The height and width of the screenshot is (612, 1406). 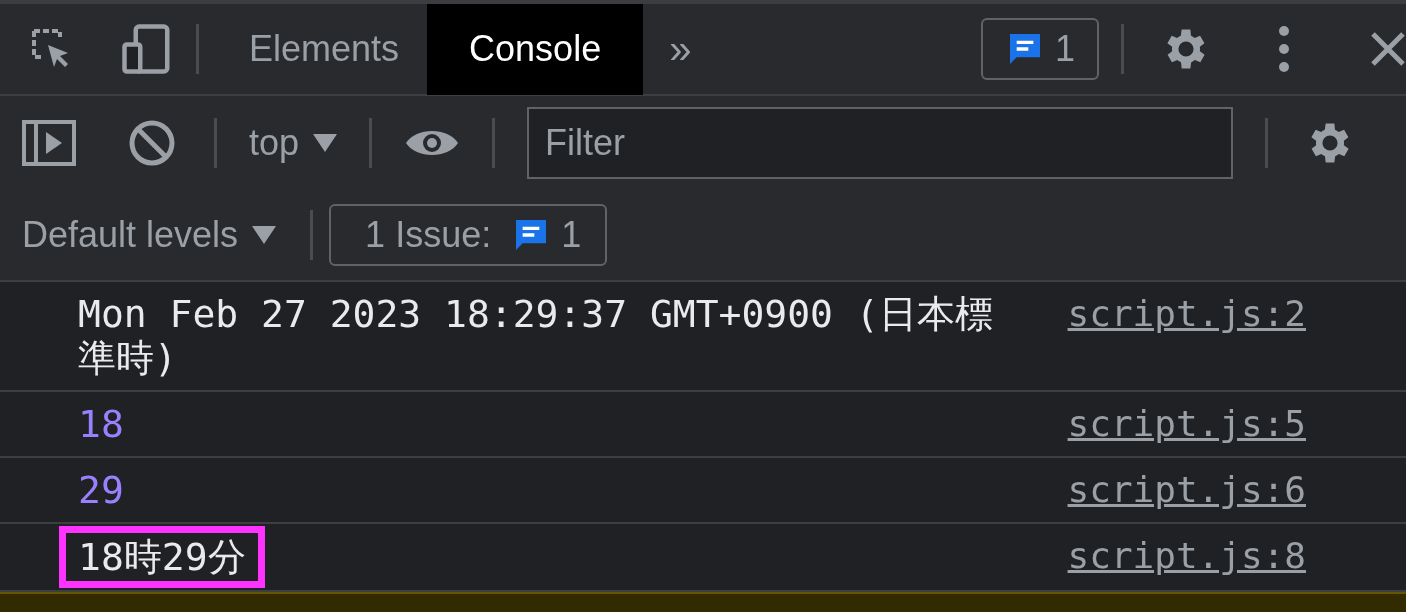 What do you see at coordinates (535, 49) in the screenshot?
I see `tab: Console` at bounding box center [535, 49].